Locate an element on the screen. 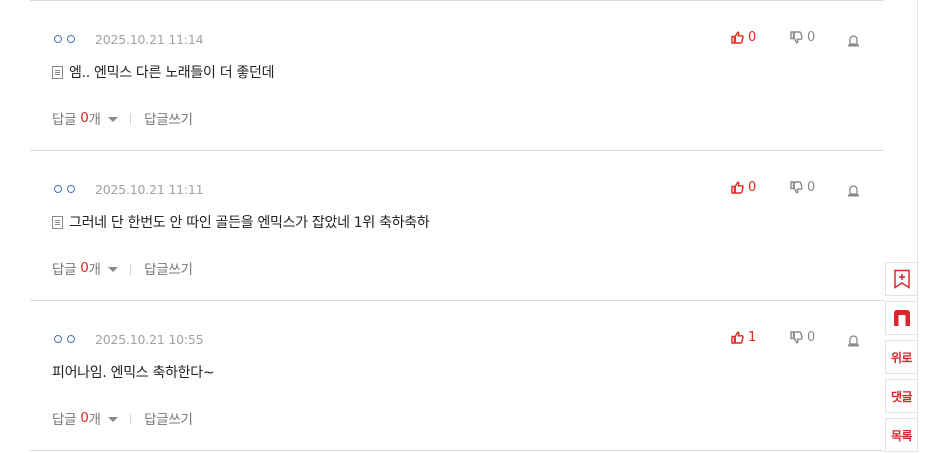 The width and height of the screenshot is (925, 453). comments-label: 댓글 is located at coordinates (901, 396).